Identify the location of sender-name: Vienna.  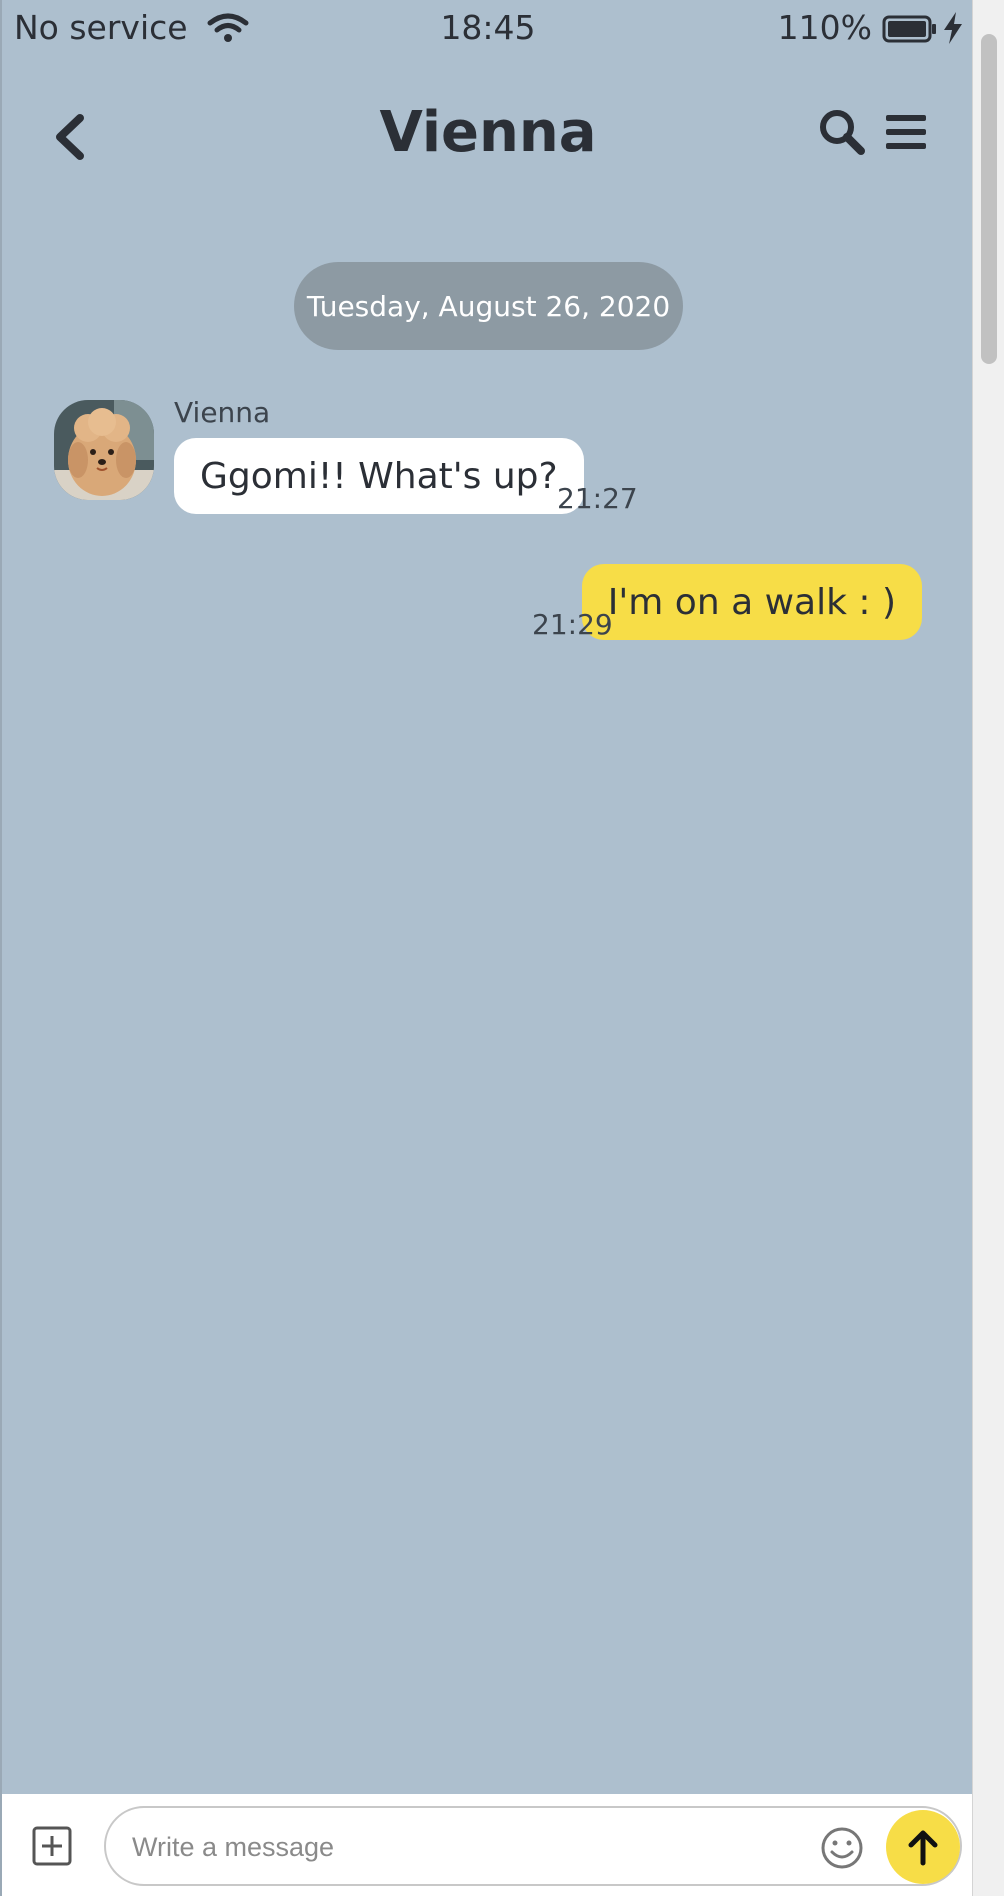
(222, 412).